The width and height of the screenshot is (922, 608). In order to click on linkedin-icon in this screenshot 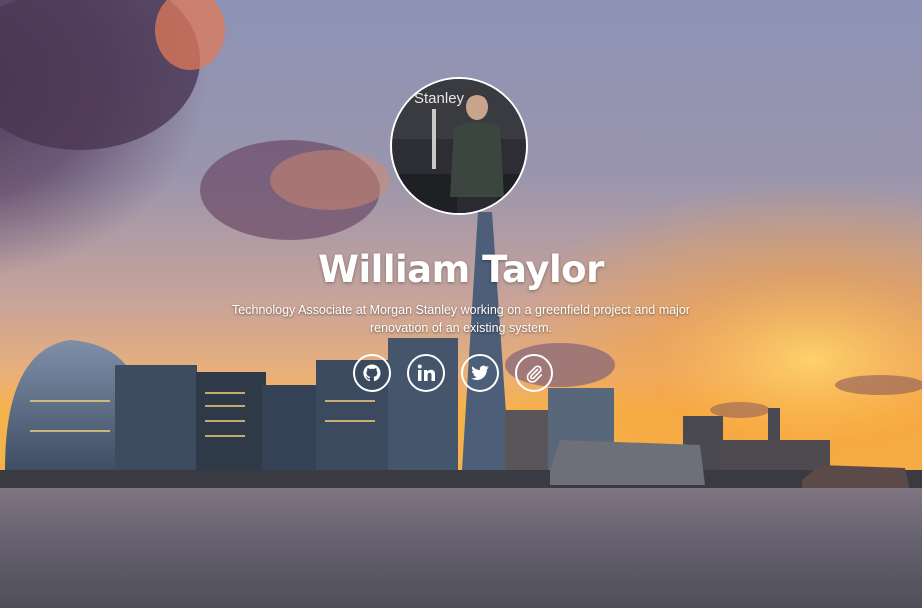, I will do `click(426, 372)`.